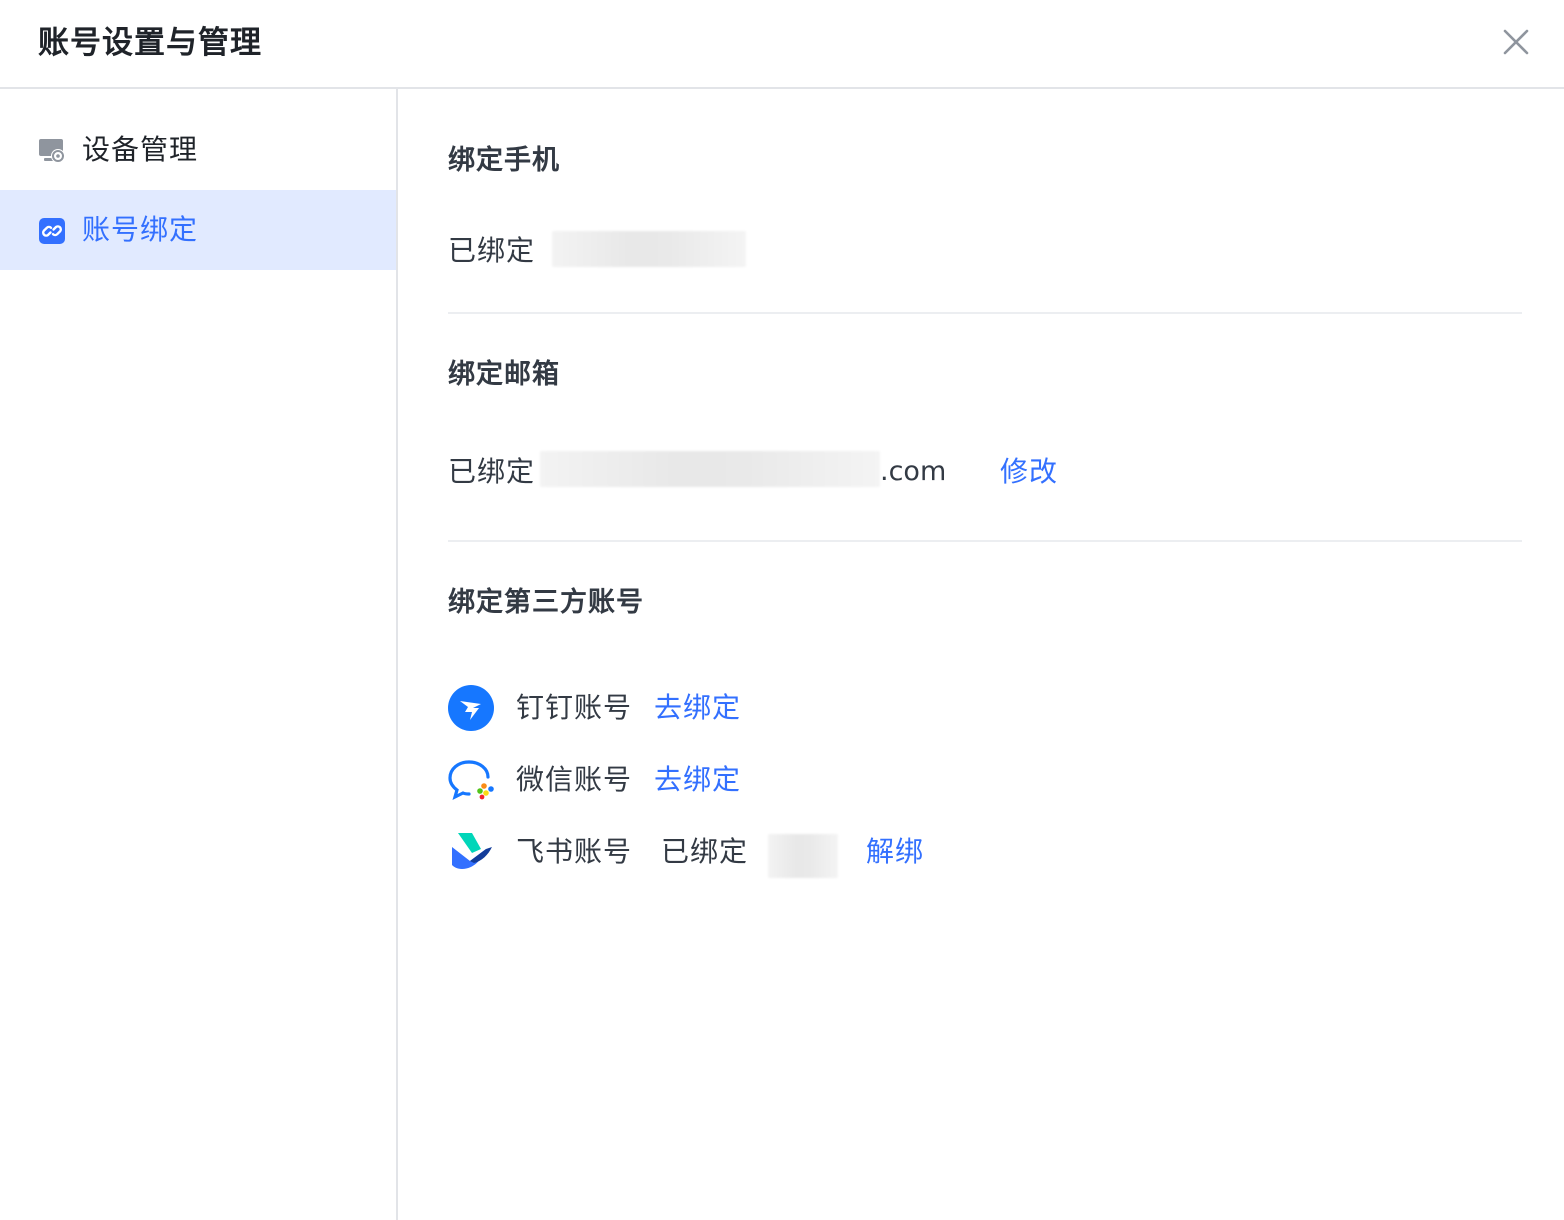 This screenshot has height=1220, width=1564. Describe the element at coordinates (1029, 472) in the screenshot. I see `edit-email-link: 修改` at that location.